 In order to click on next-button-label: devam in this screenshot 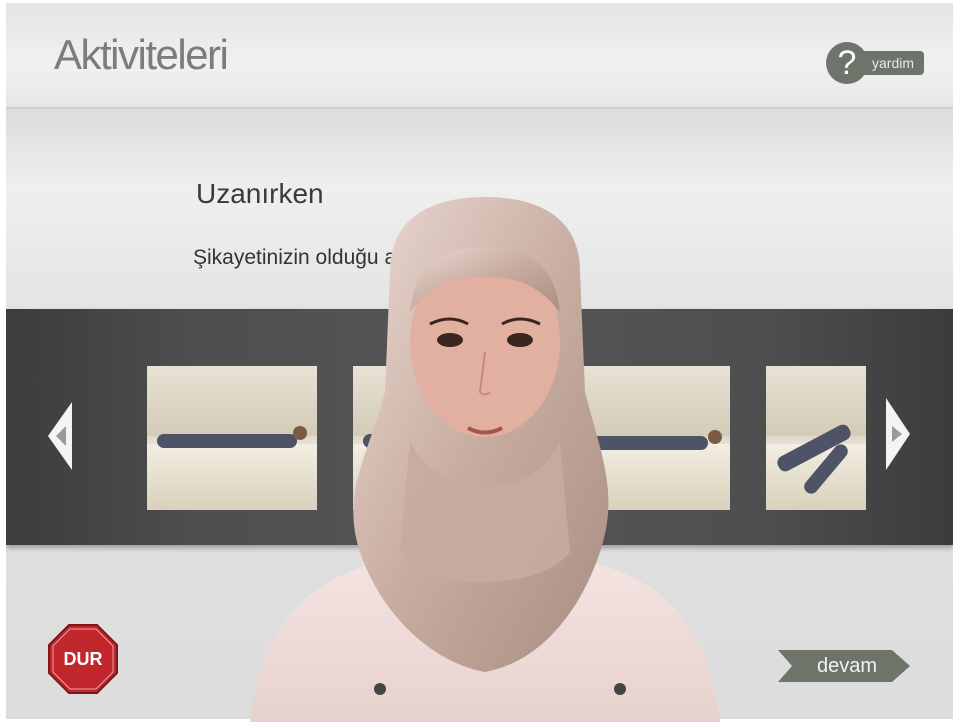, I will do `click(847, 666)`.